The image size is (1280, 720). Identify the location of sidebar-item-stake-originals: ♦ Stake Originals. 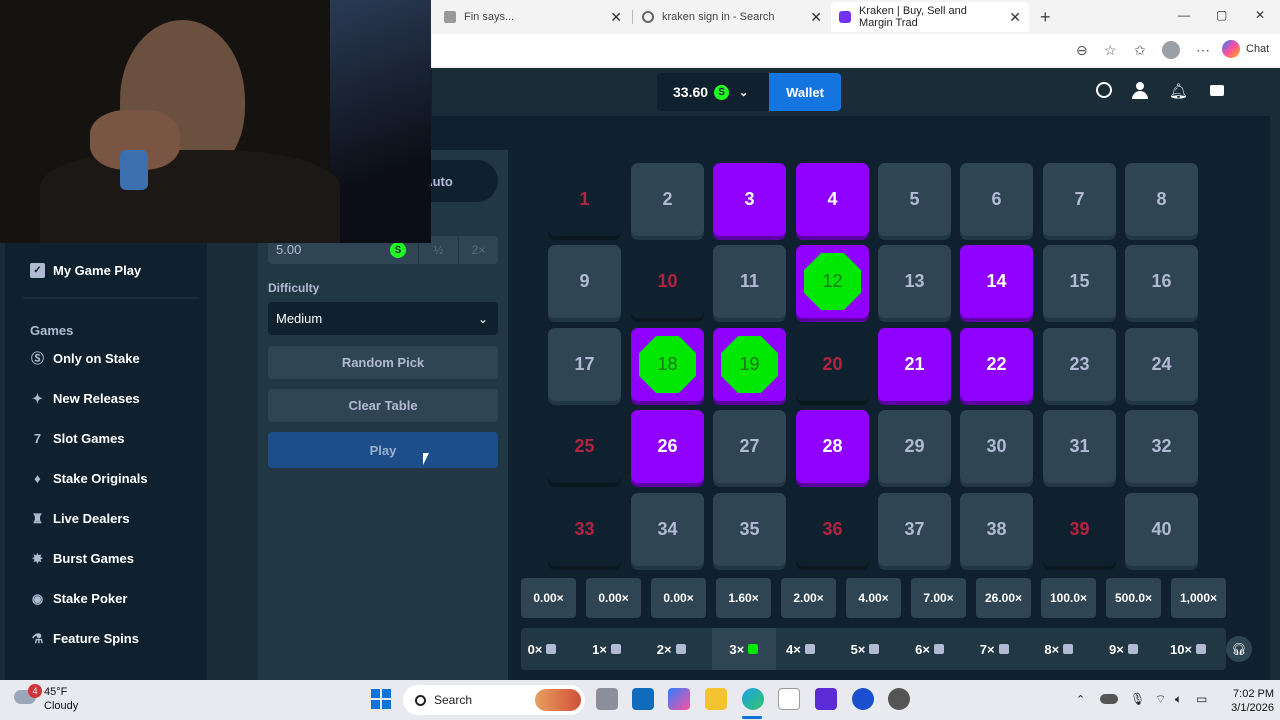
(88, 478).